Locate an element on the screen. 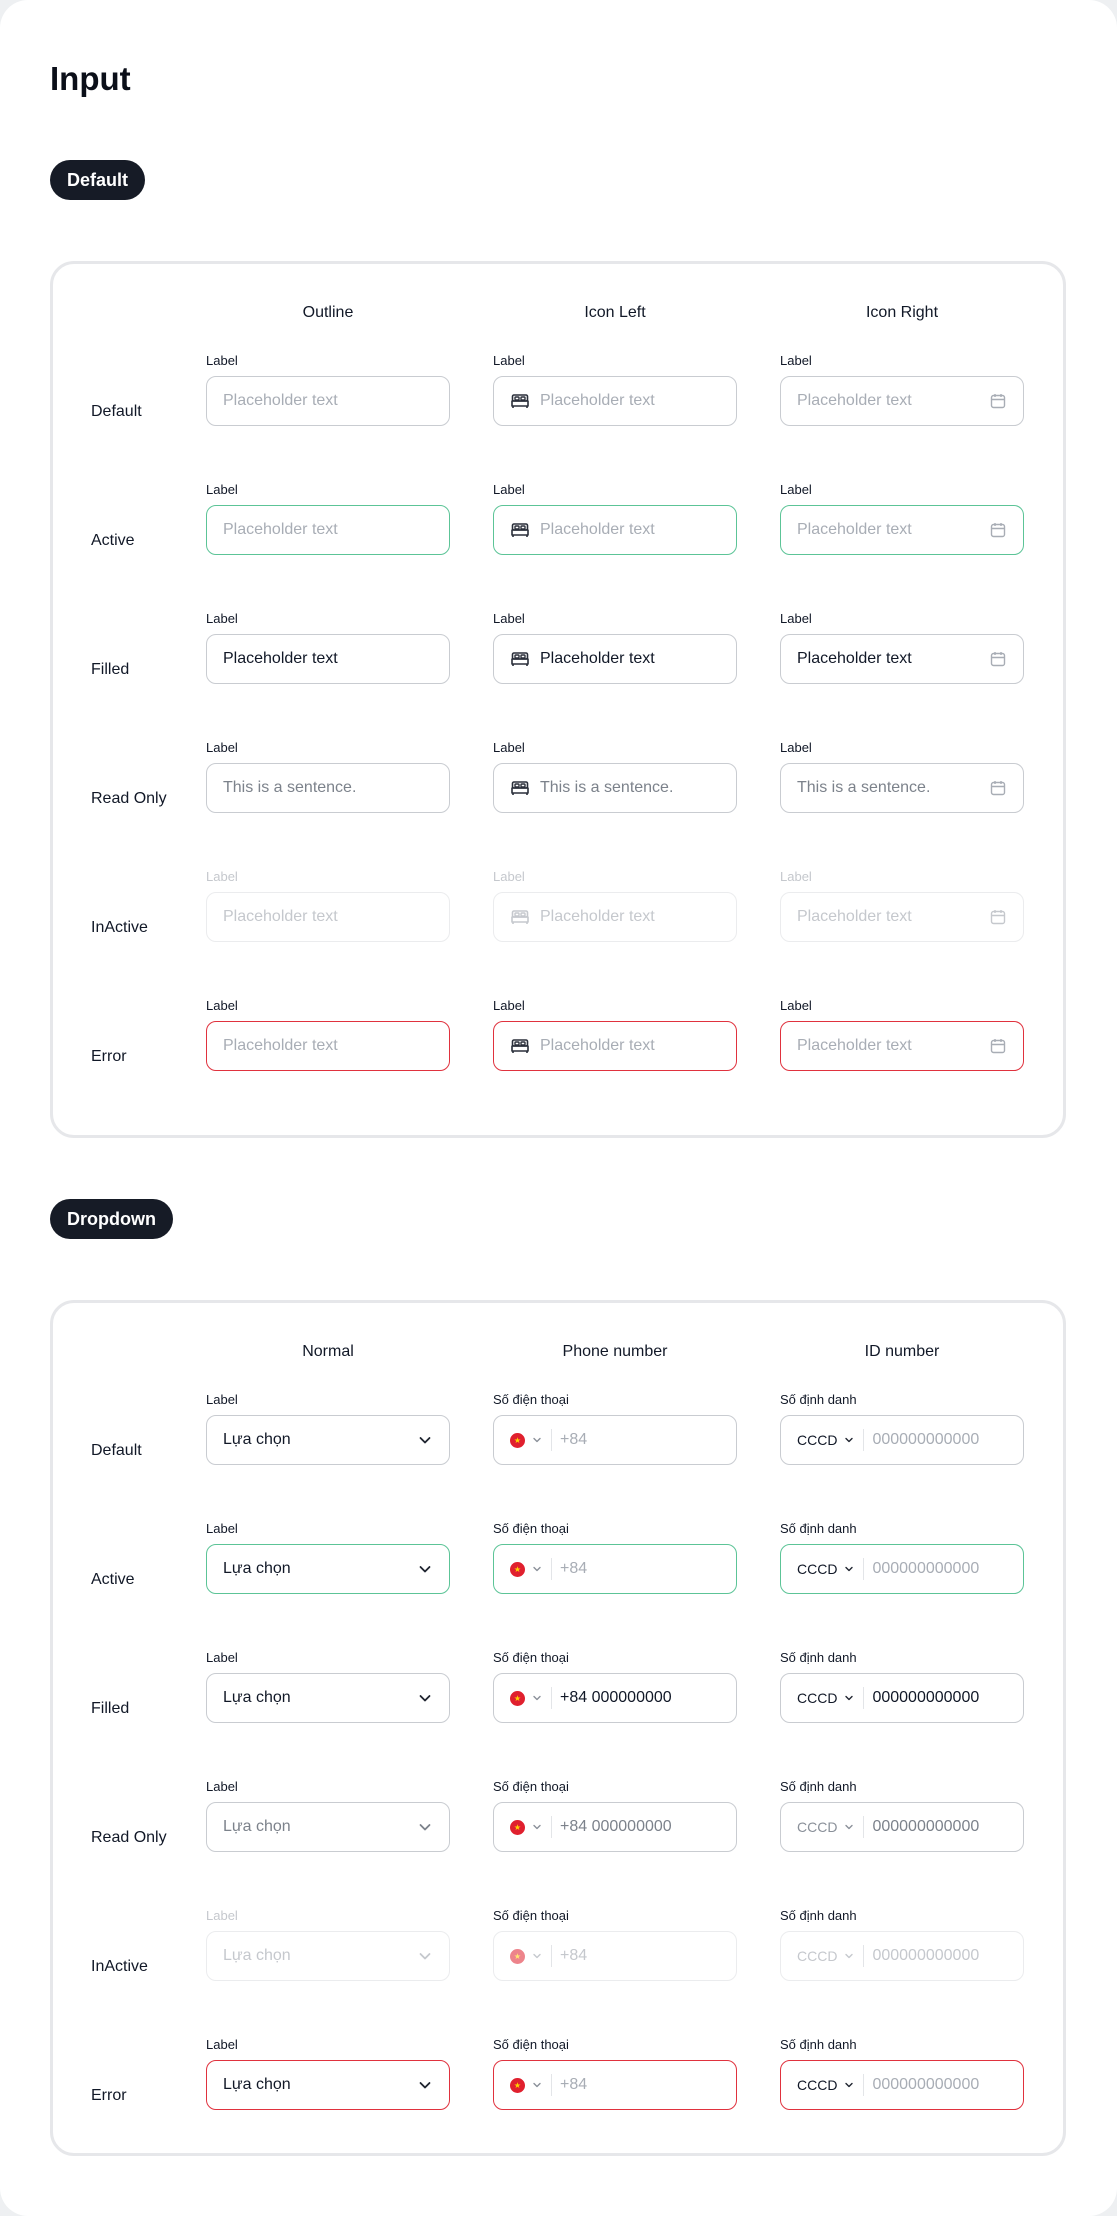  text-input-icon-right-filled: Placeholder text is located at coordinates (902, 659).